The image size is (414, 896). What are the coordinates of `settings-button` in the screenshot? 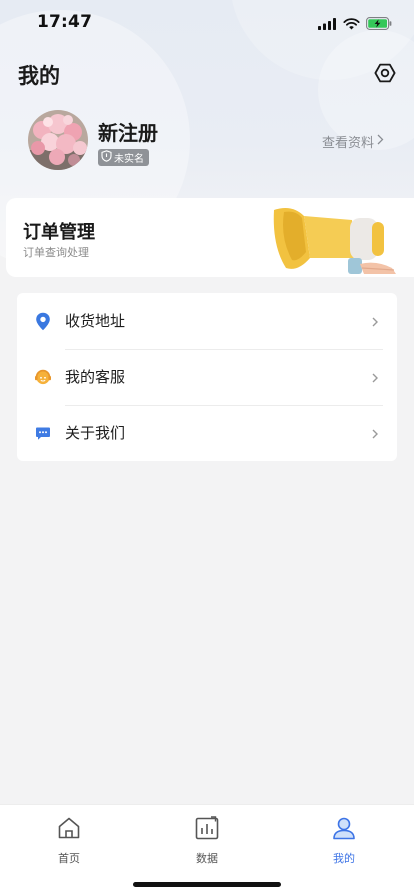 It's located at (385, 75).